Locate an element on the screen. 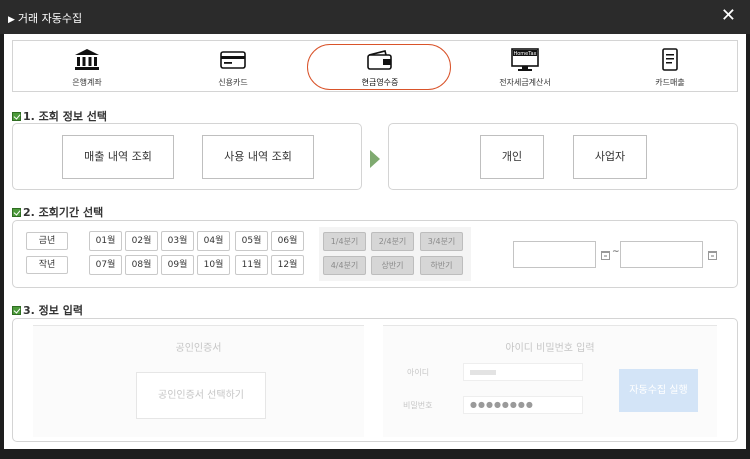 Image resolution: width=750 pixels, height=459 pixels. tab-label: 카드매출 is located at coordinates (670, 82).